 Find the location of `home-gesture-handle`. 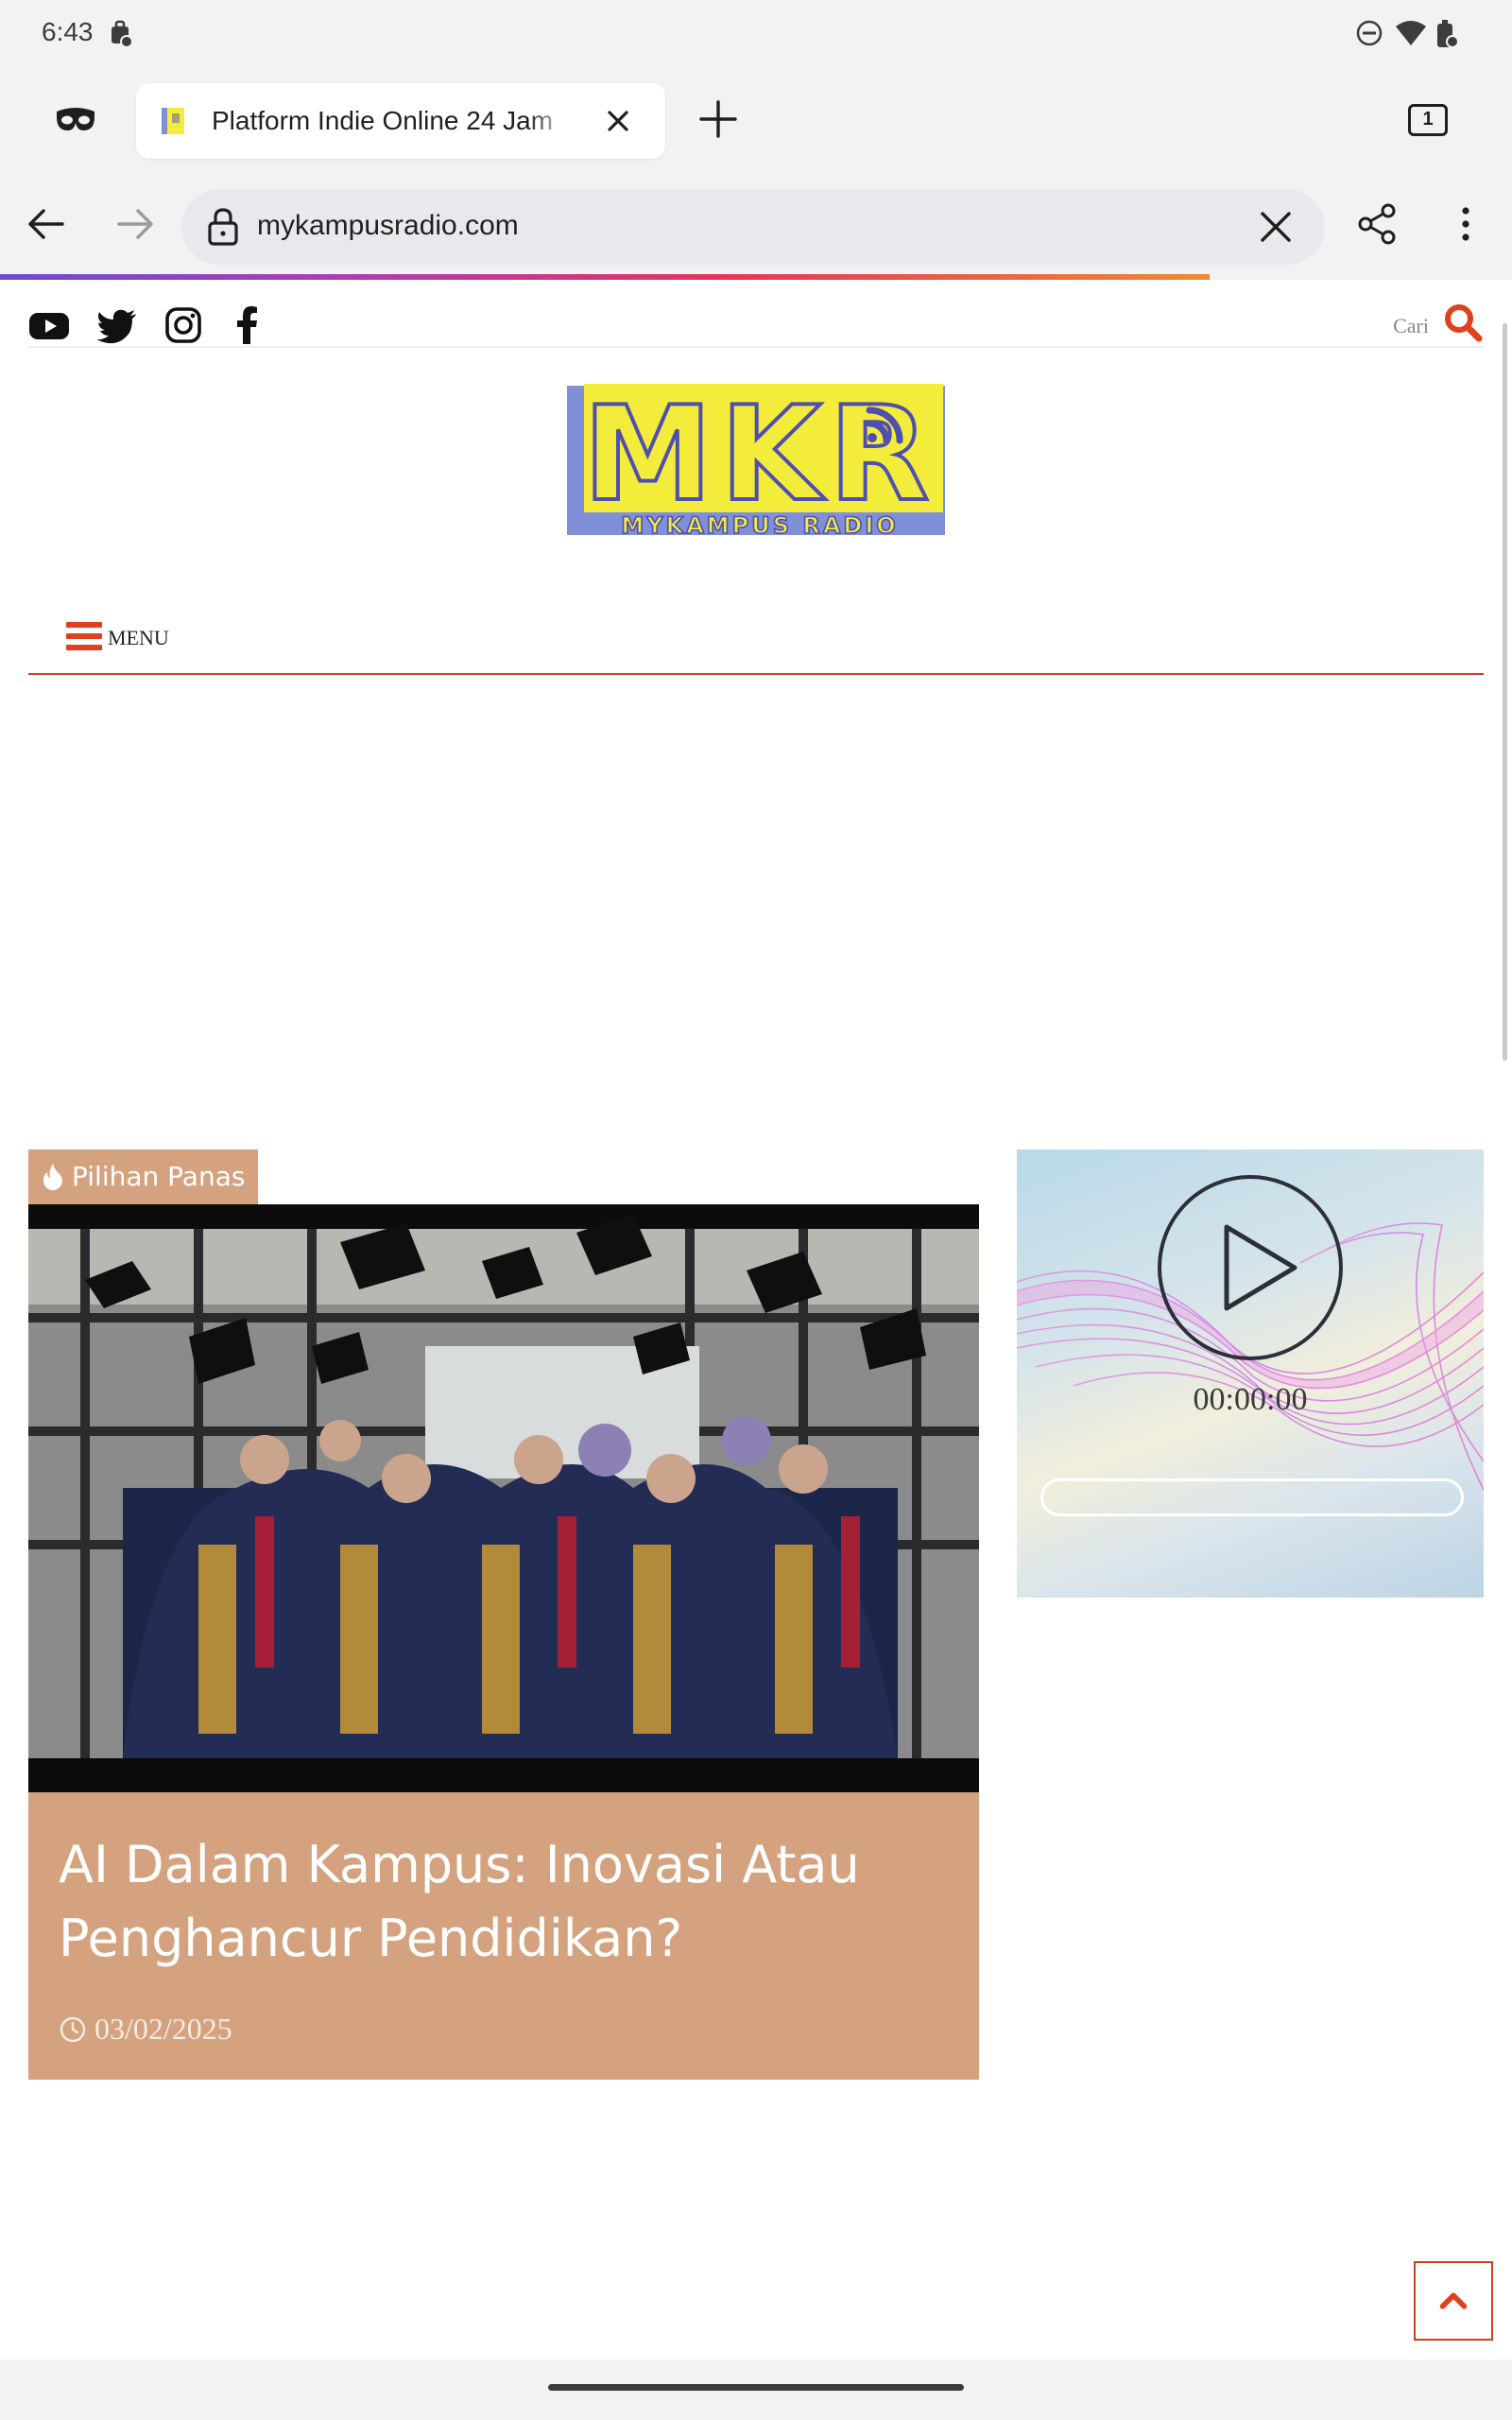

home-gesture-handle is located at coordinates (756, 2387).